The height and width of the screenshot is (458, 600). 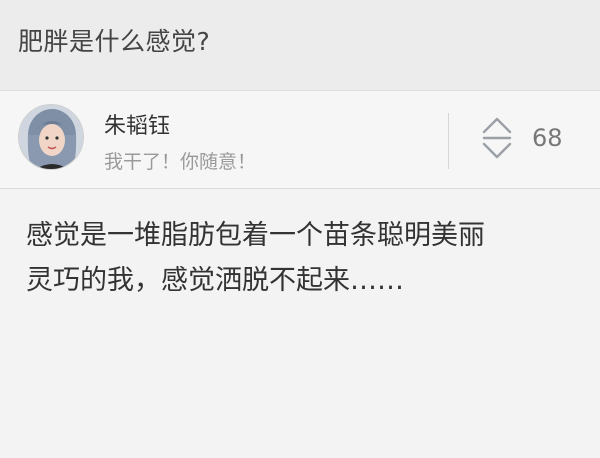 What do you see at coordinates (448, 141) in the screenshot?
I see `divider` at bounding box center [448, 141].